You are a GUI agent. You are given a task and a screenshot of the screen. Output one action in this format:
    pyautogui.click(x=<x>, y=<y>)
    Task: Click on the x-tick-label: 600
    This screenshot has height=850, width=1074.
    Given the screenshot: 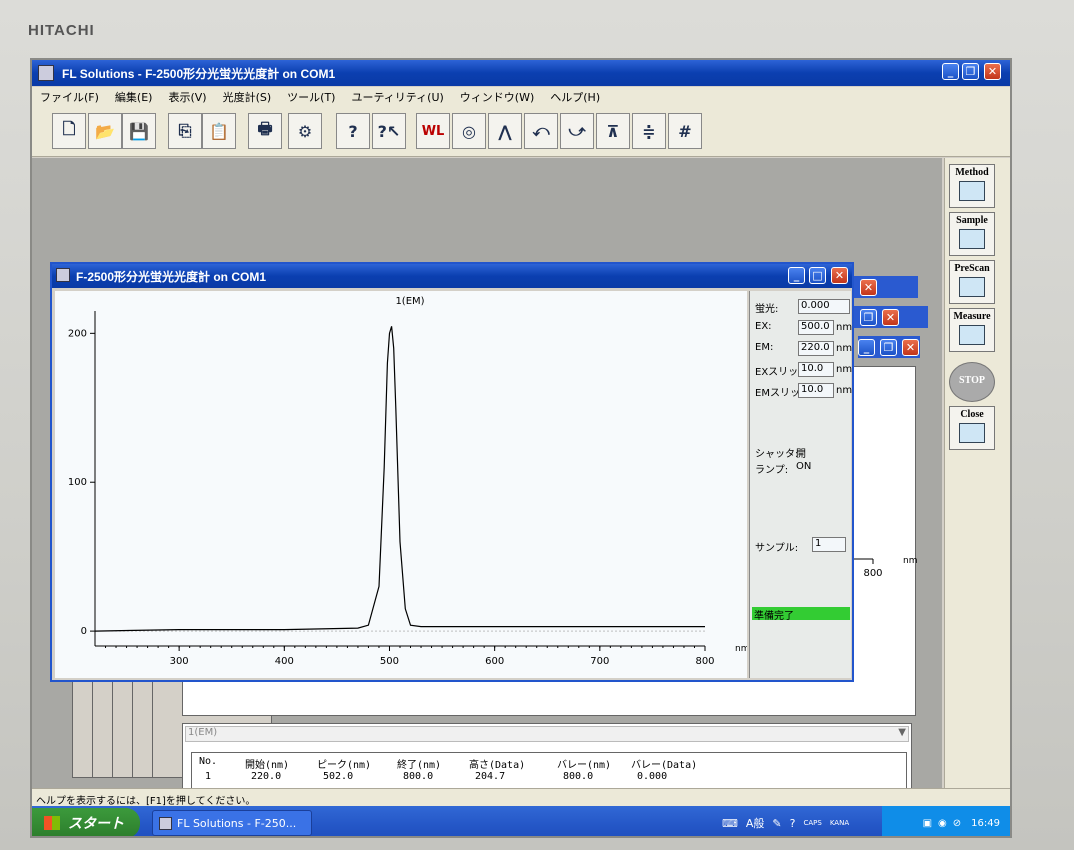 What is the action you would take?
    pyautogui.click(x=494, y=661)
    